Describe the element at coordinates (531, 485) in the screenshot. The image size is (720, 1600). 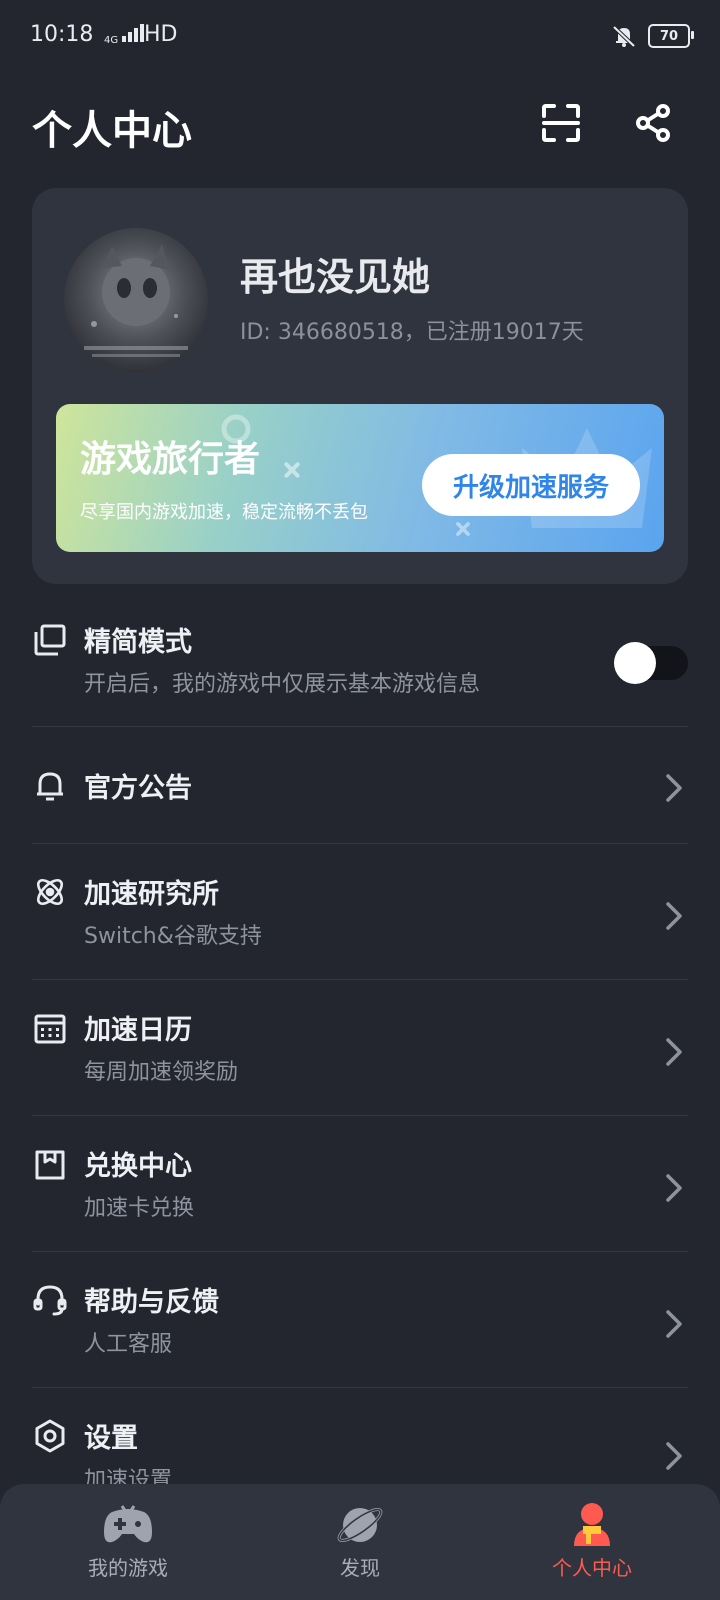
I see `upgrade-button: 升级加速服务` at that location.